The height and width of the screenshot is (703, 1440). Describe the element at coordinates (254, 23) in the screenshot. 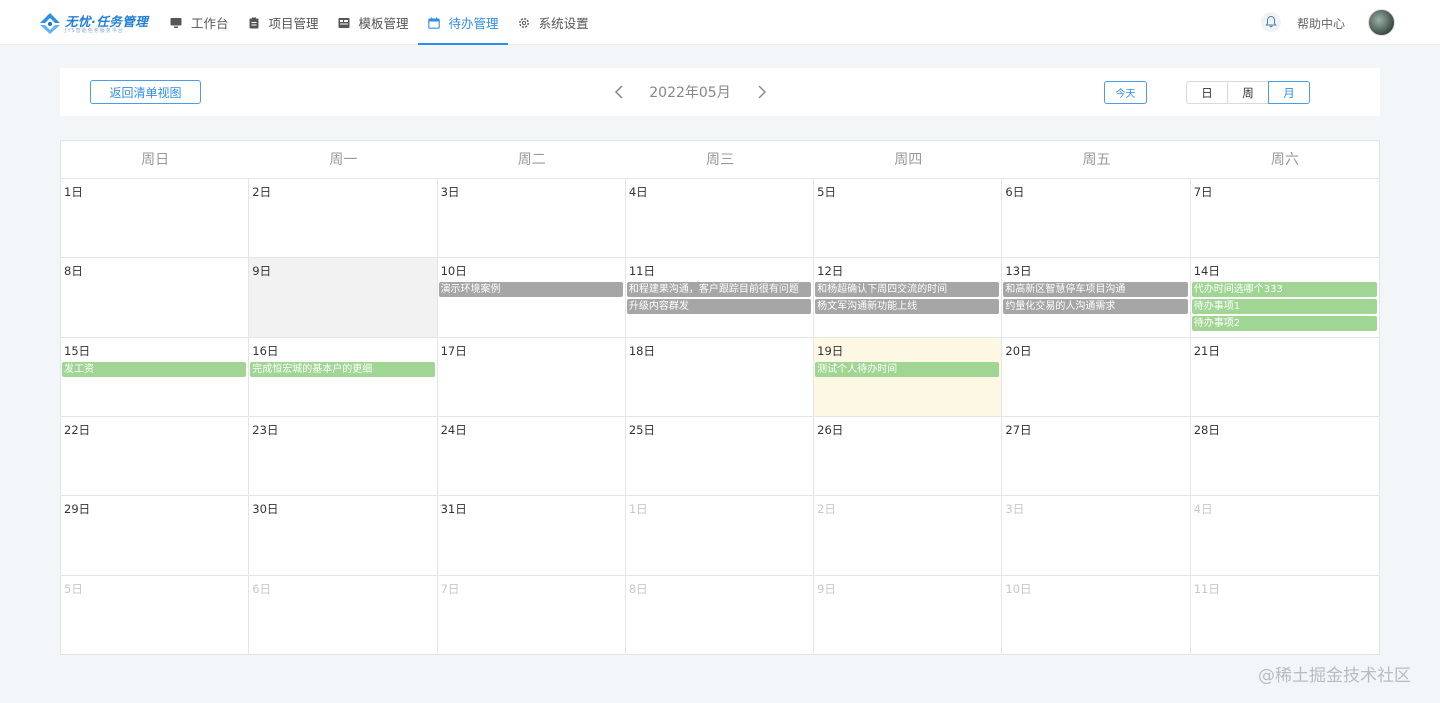

I see `clipboard-icon` at that location.